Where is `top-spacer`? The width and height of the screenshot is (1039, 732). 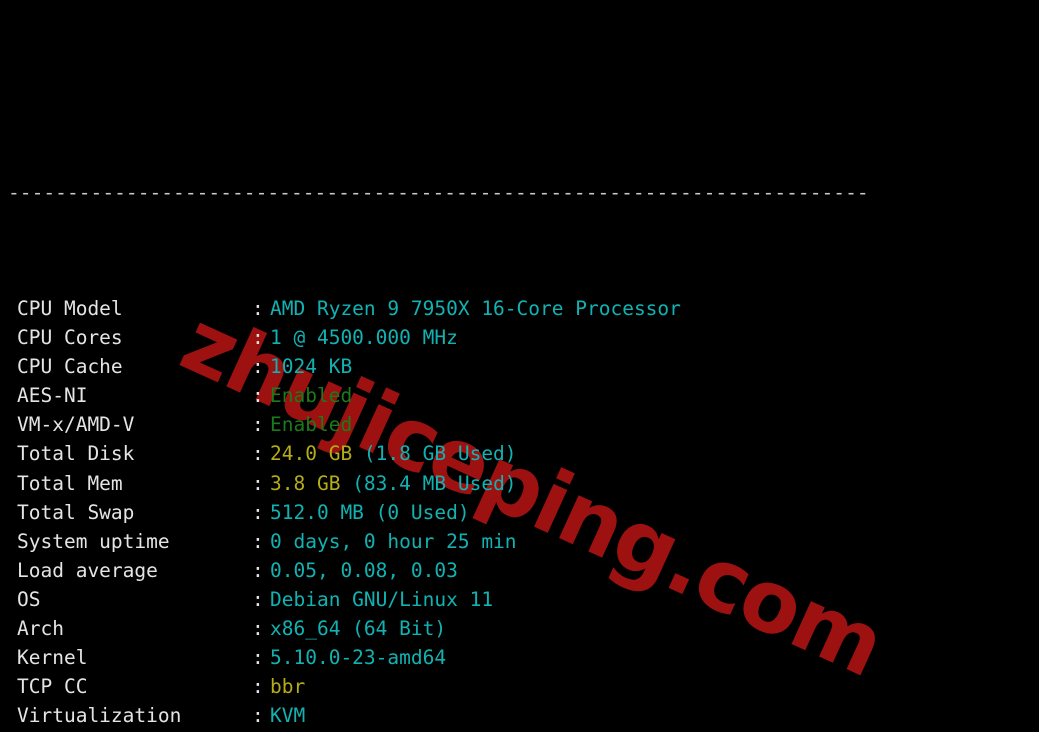 top-spacer is located at coordinates (519, 88).